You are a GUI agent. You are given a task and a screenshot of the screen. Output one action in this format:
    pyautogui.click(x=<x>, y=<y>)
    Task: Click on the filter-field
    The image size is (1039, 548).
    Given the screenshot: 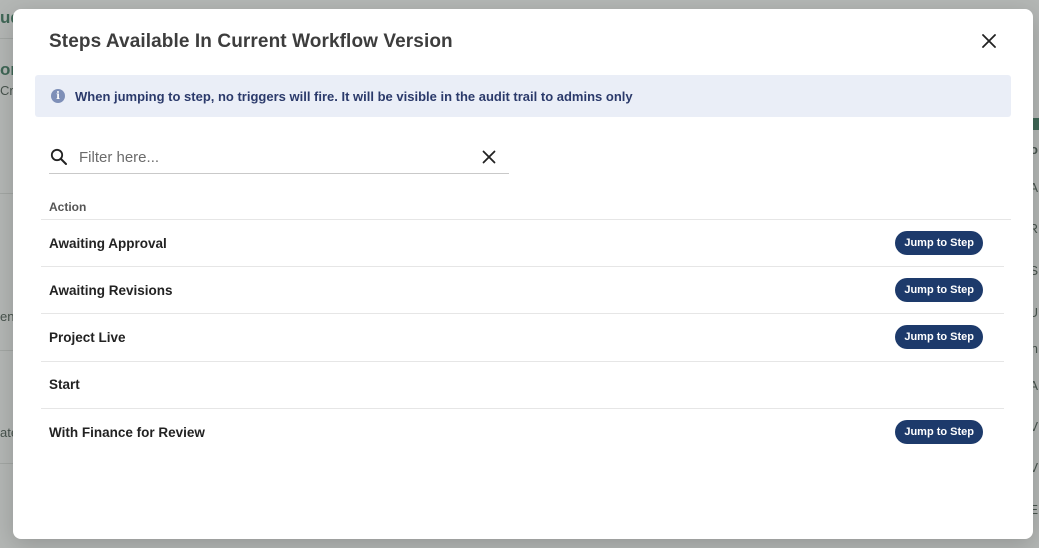 What is the action you would take?
    pyautogui.click(x=279, y=157)
    